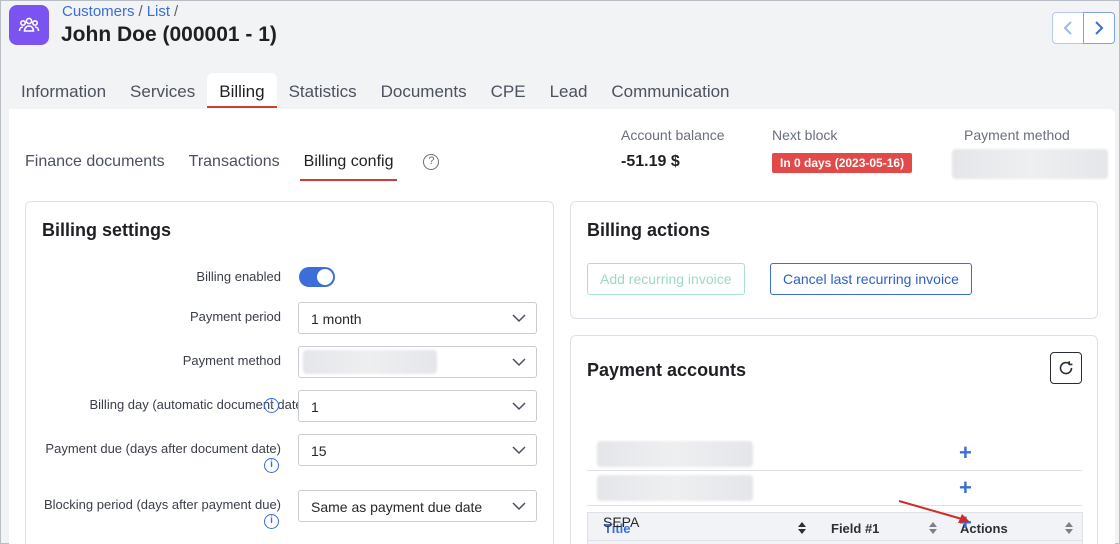 Image resolution: width=1120 pixels, height=544 pixels. What do you see at coordinates (650, 161) in the screenshot?
I see `account-balance-value: -51.19 $` at bounding box center [650, 161].